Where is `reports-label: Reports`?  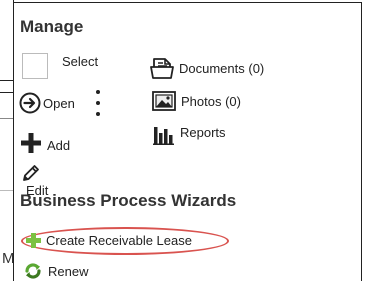
reports-label: Reports is located at coordinates (203, 132).